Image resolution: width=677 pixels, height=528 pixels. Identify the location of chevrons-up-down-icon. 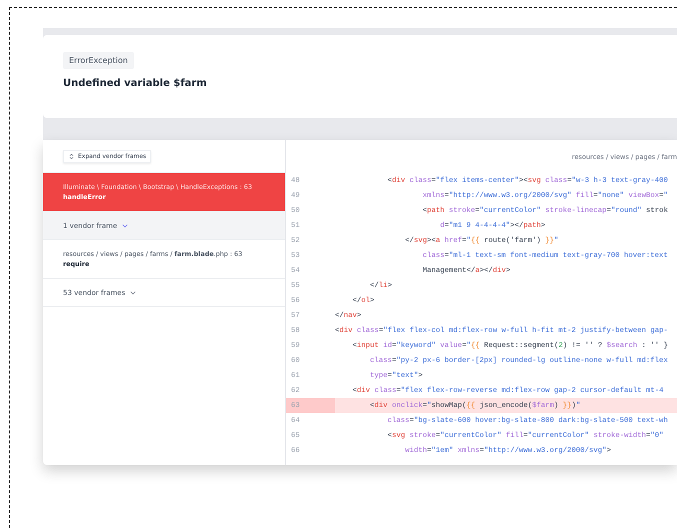
(71, 156).